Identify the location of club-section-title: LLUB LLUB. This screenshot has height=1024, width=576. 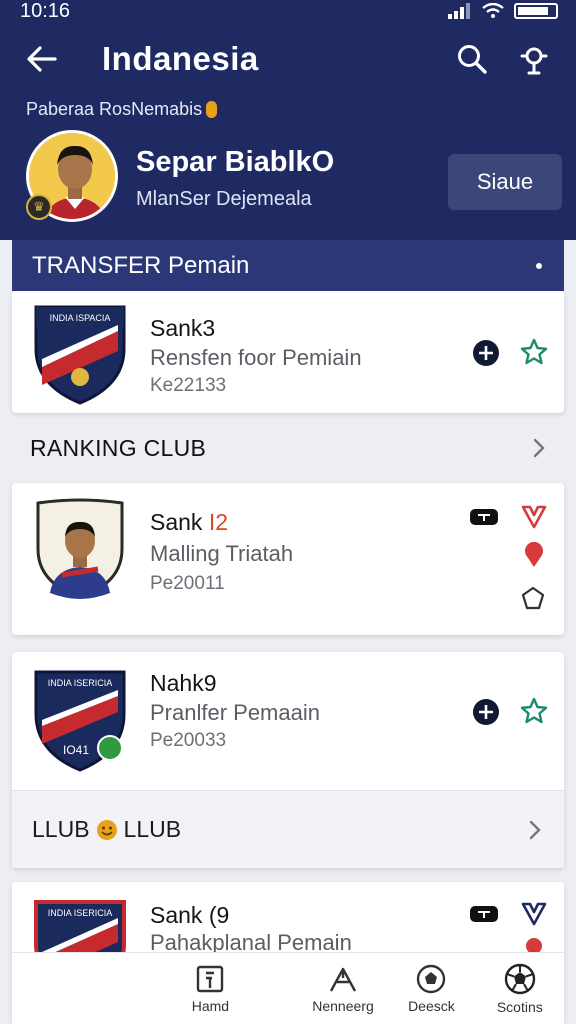
(107, 829).